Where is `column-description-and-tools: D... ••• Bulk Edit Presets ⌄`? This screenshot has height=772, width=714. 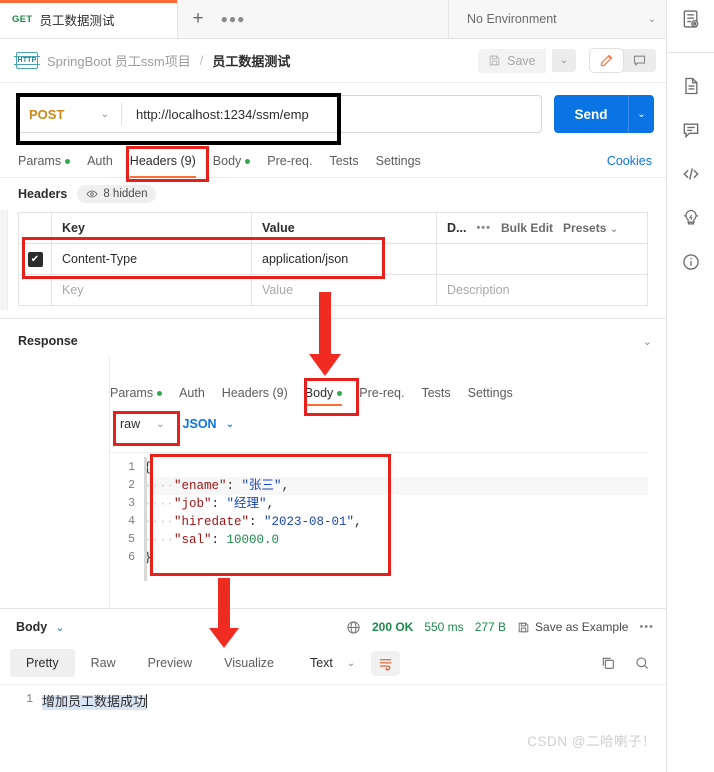 column-description-and-tools: D... ••• Bulk Edit Presets ⌄ is located at coordinates (541, 228).